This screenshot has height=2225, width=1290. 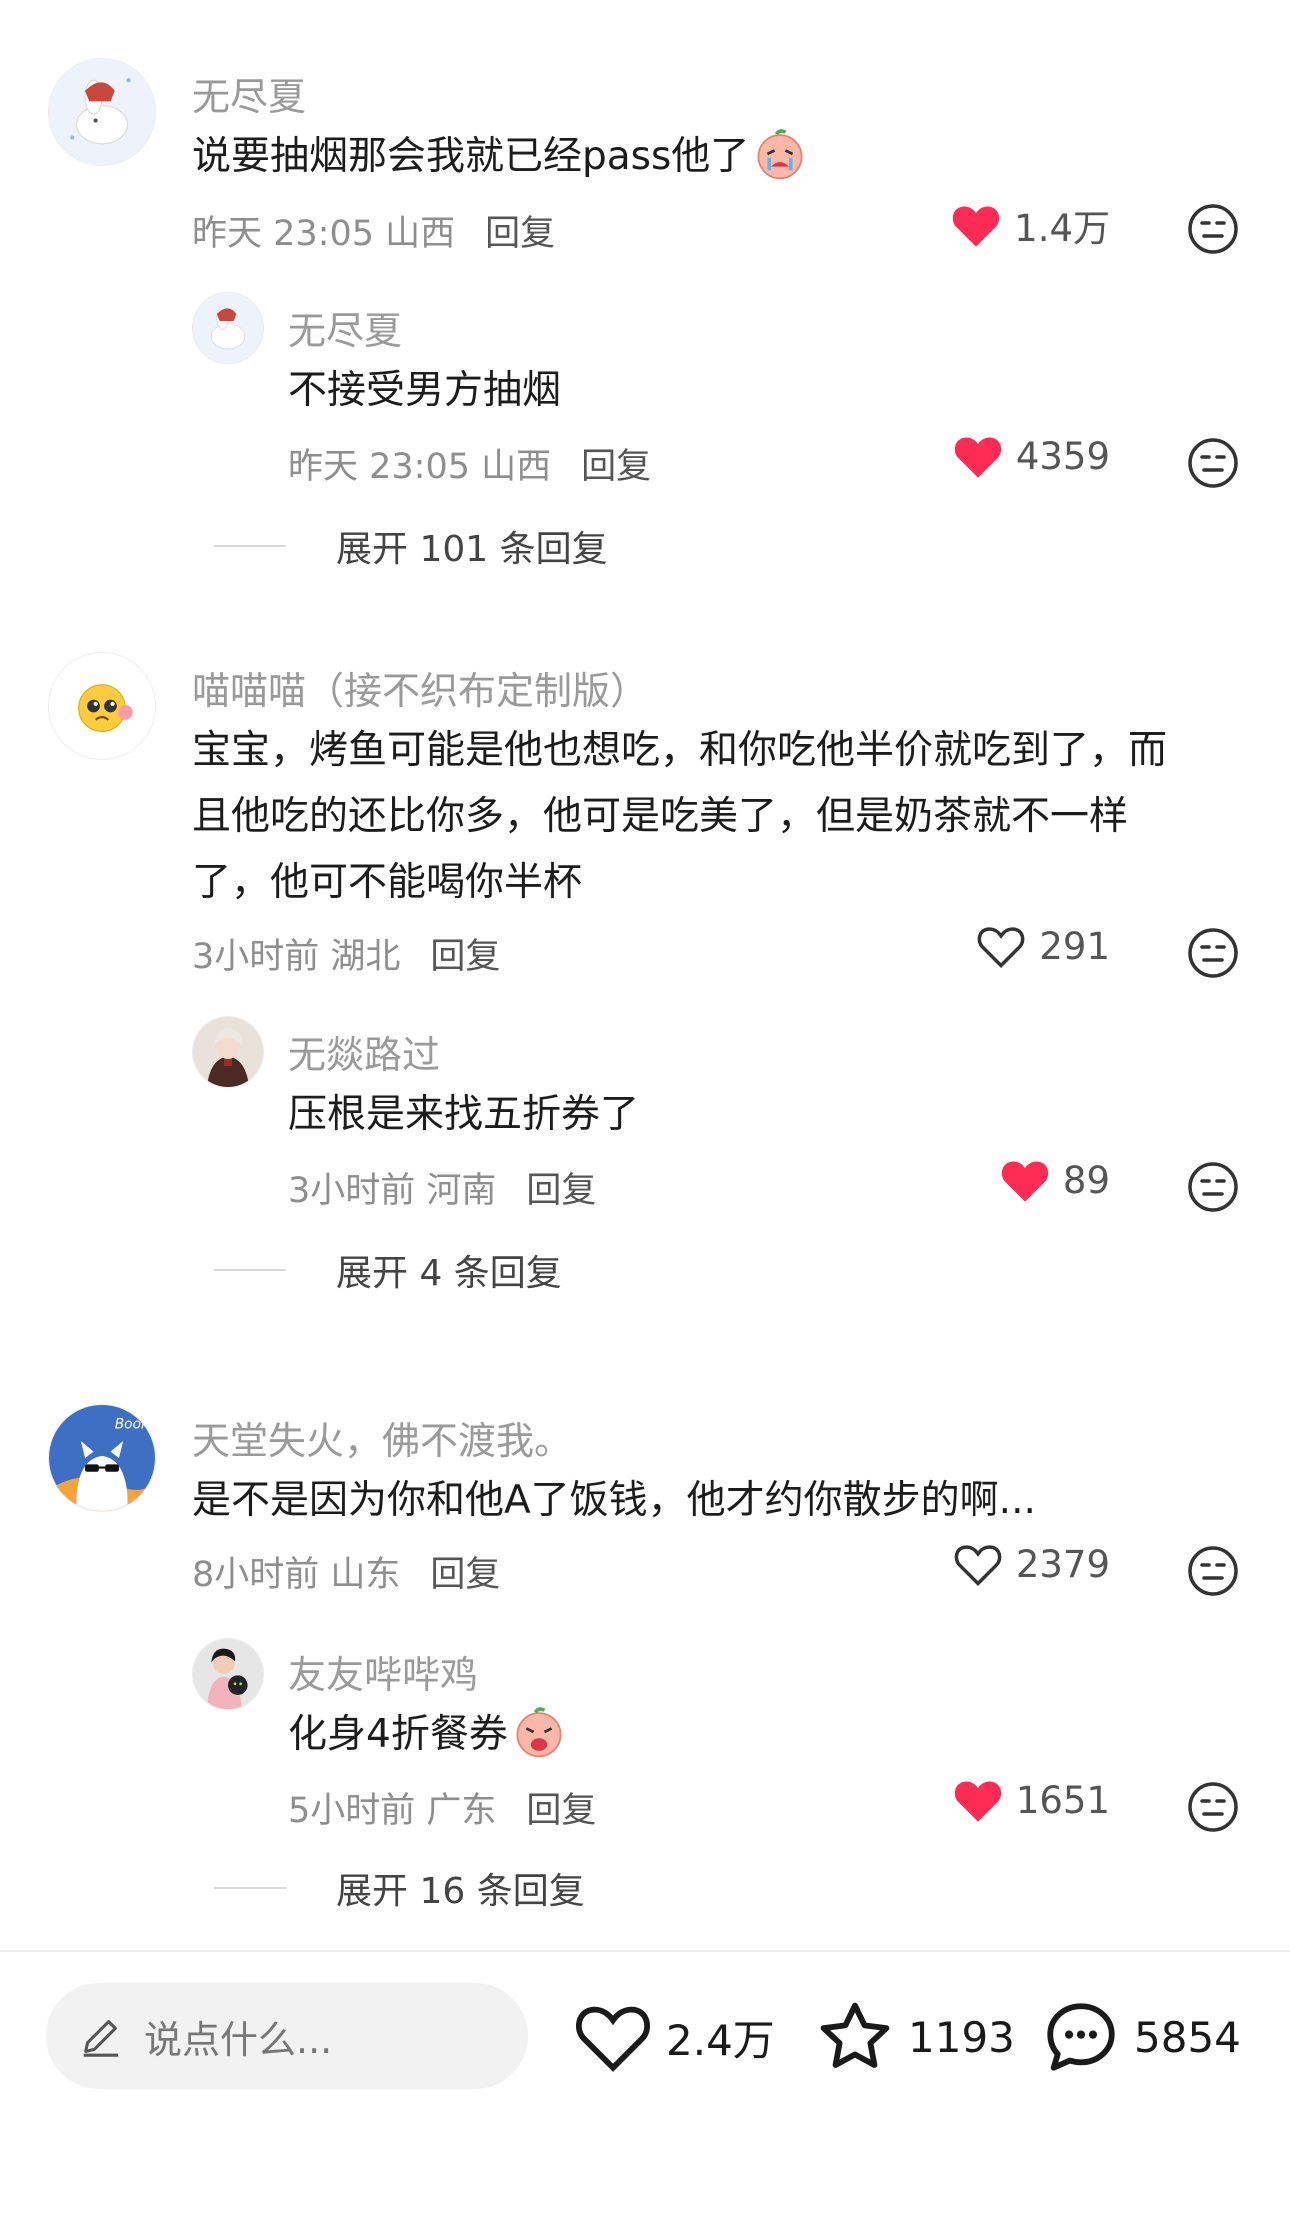 I want to click on like-post-button: 2.4万, so click(x=673, y=2037).